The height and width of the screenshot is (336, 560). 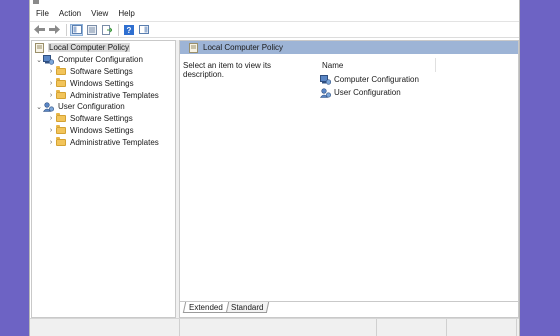 What do you see at coordinates (126, 13) in the screenshot?
I see `menu-help: Help` at bounding box center [126, 13].